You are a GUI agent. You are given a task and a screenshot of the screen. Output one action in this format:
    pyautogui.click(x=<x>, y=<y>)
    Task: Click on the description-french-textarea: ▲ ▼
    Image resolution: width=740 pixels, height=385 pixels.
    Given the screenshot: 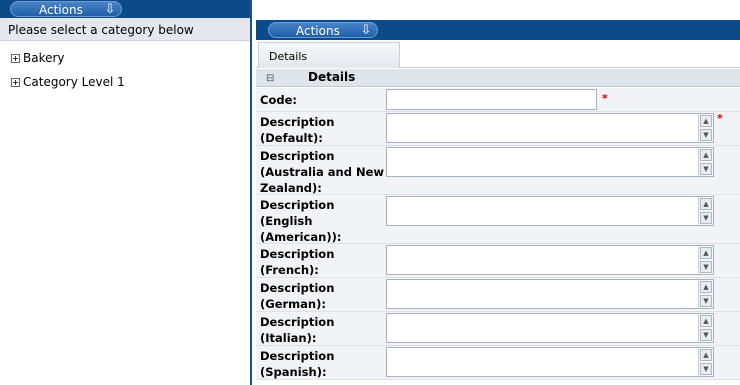 What is the action you would take?
    pyautogui.click(x=550, y=260)
    